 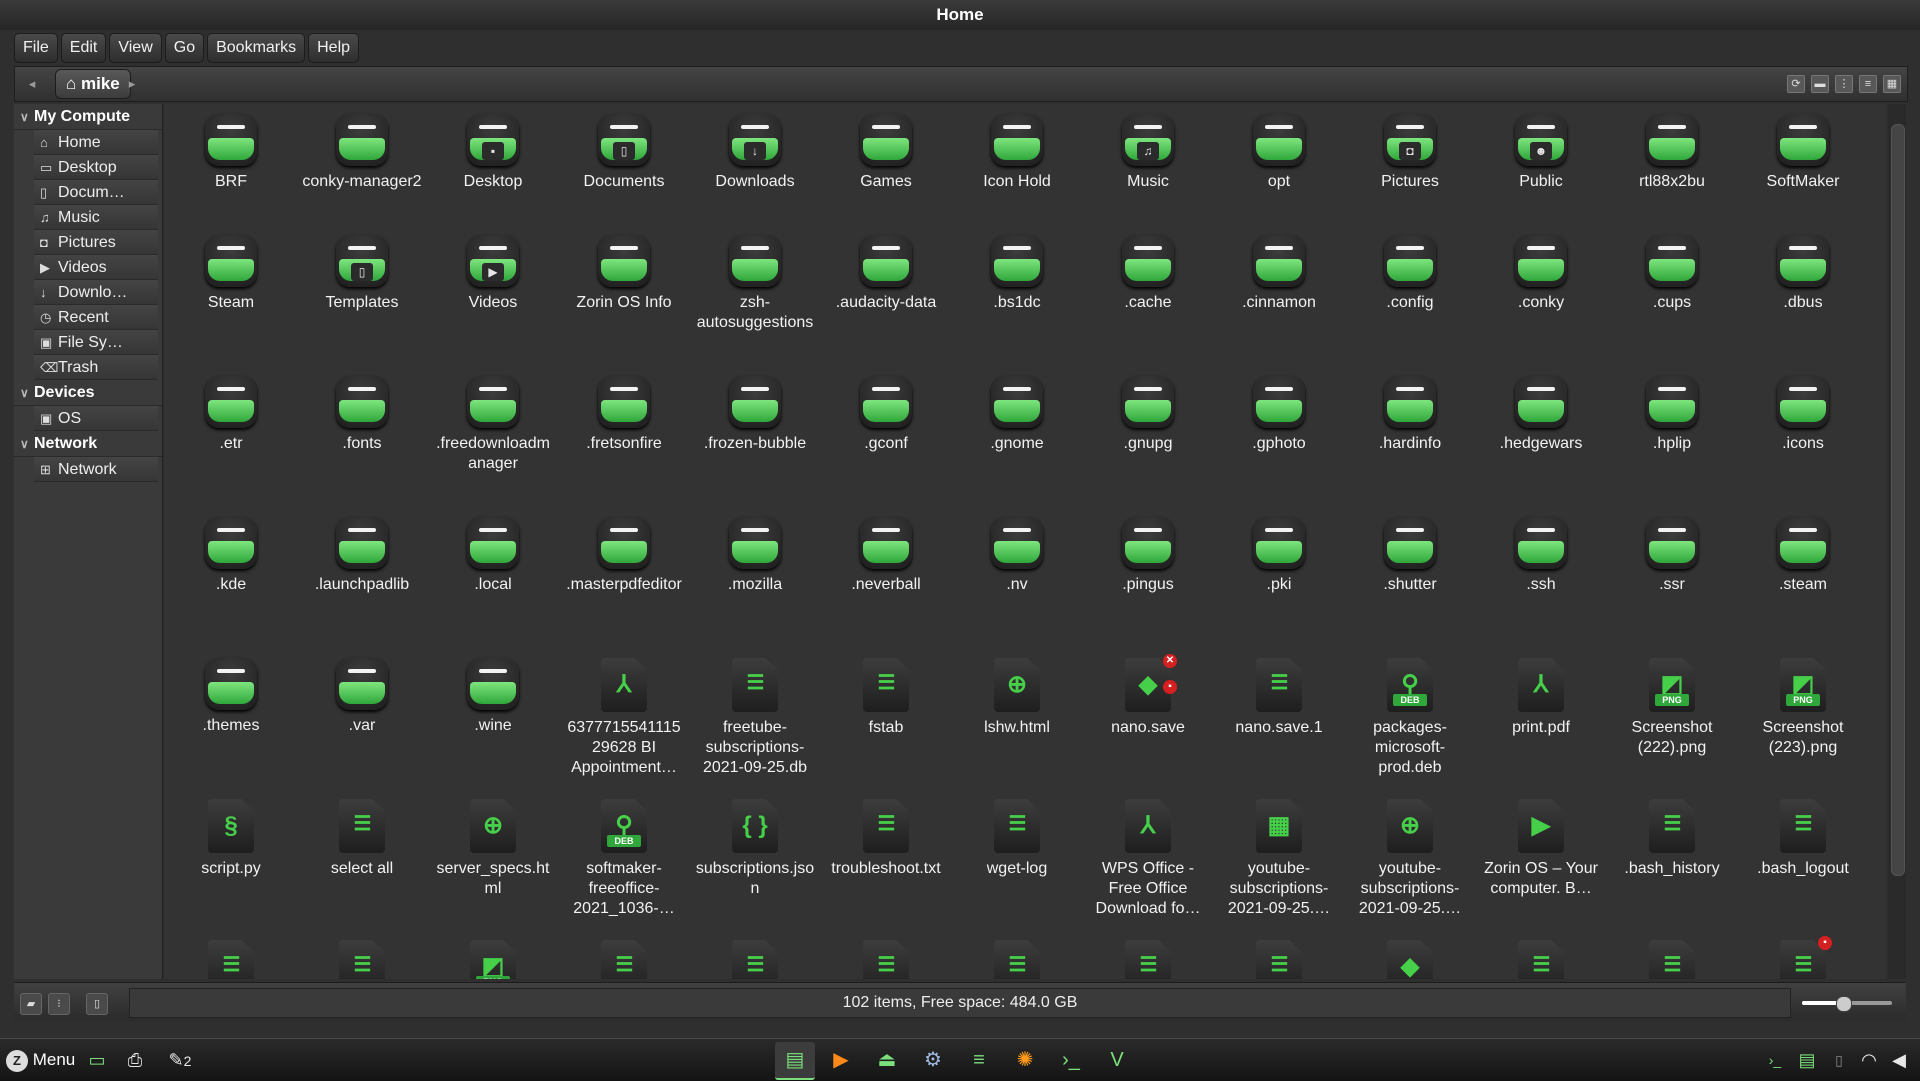 What do you see at coordinates (1672, 415) in the screenshot?
I see `folder-item: .hplip` at bounding box center [1672, 415].